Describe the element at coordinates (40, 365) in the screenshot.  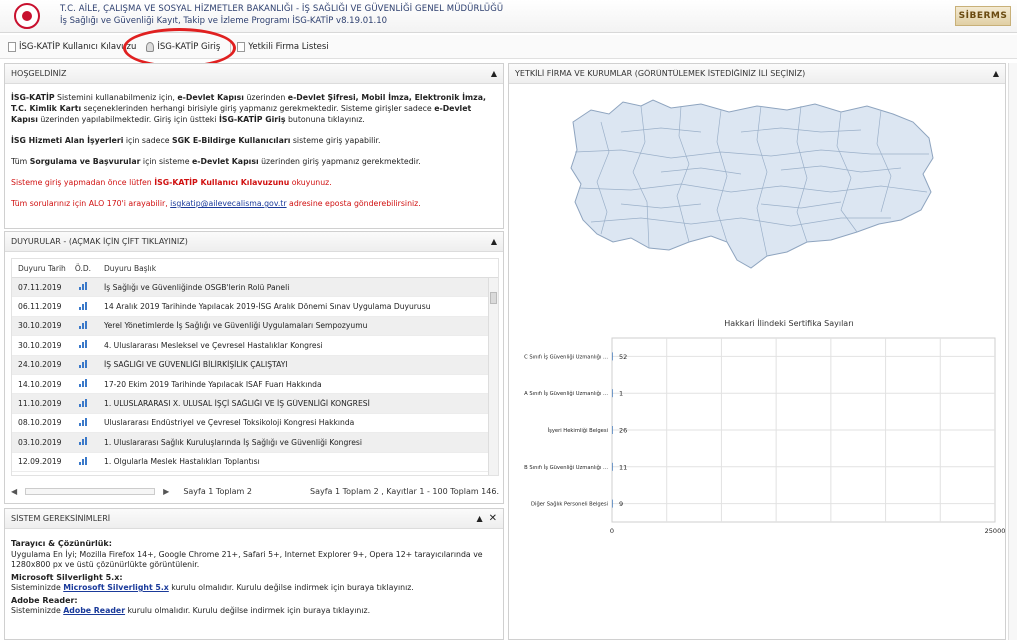
I see `row-date: 24.10.2019` at that location.